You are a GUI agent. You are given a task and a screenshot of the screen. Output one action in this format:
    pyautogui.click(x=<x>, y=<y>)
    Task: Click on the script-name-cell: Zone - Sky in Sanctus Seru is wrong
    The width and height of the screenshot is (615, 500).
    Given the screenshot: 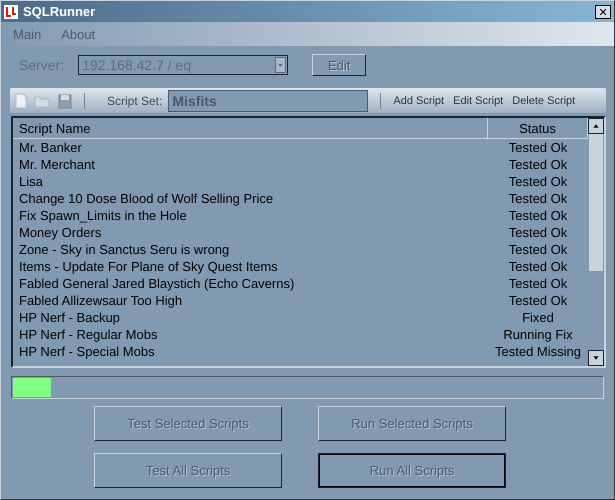 What is the action you would take?
    pyautogui.click(x=124, y=249)
    